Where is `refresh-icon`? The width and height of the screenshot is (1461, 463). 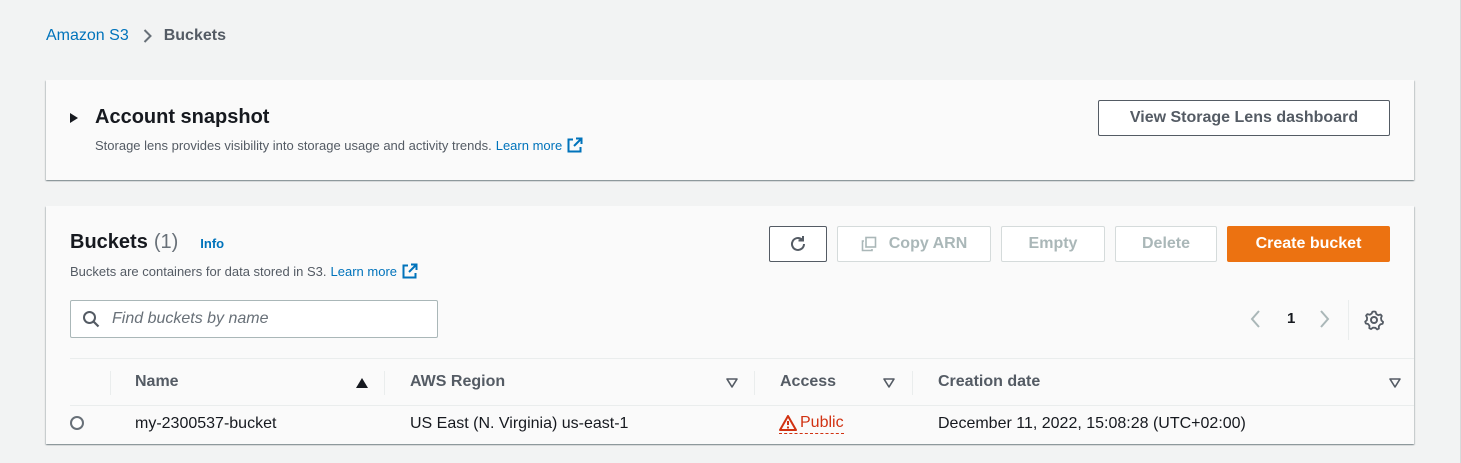 refresh-icon is located at coordinates (798, 244).